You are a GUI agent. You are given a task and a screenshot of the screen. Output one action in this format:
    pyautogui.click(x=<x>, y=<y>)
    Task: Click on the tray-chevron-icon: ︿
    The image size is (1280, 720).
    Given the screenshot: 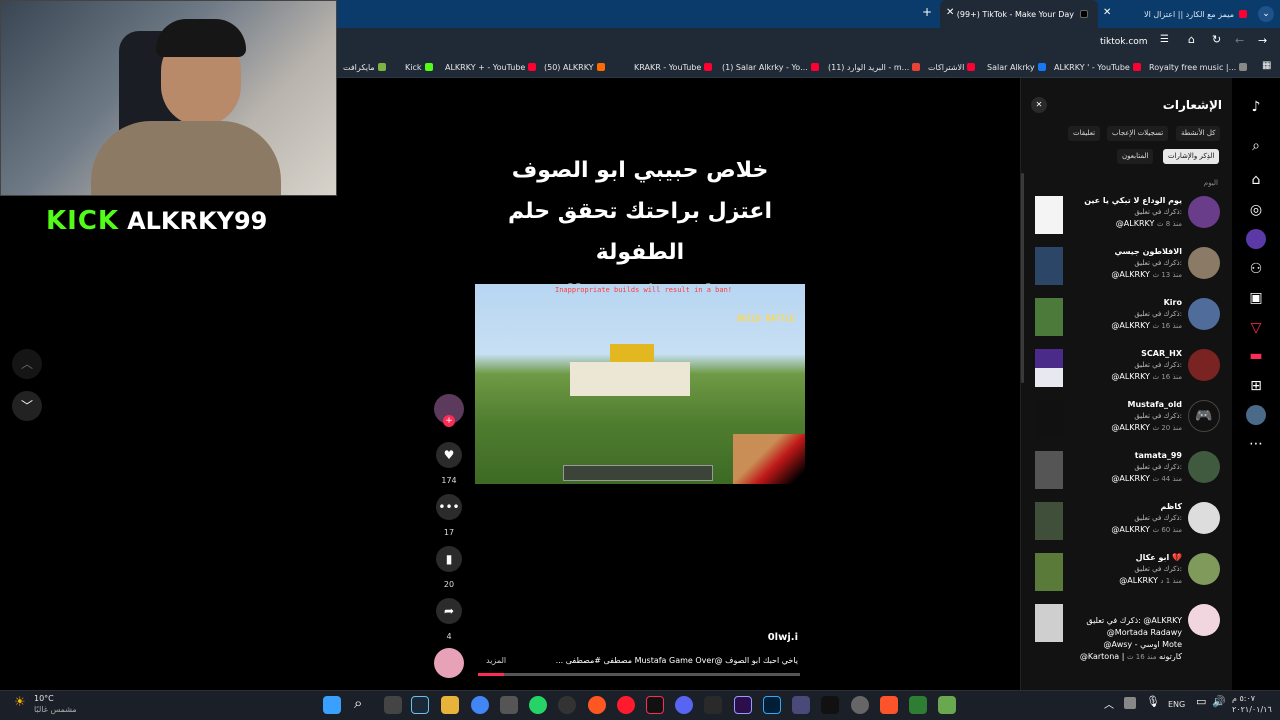 What is the action you would take?
    pyautogui.click(x=1109, y=703)
    